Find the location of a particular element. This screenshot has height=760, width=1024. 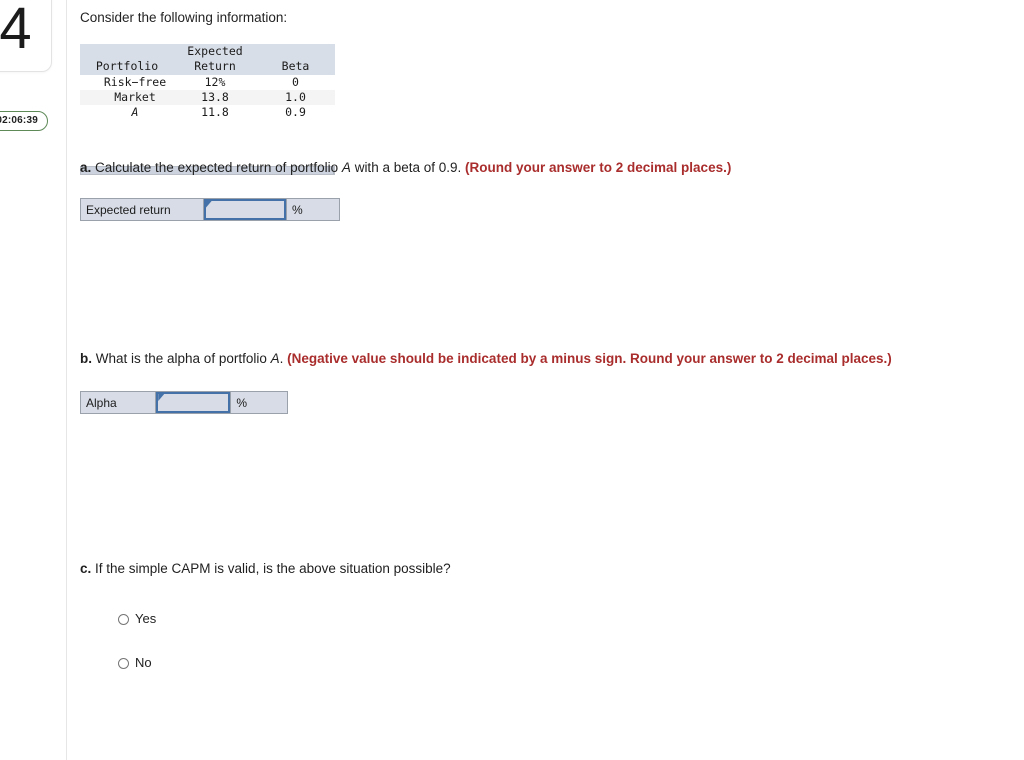

cell-beta: 0.9 is located at coordinates (295, 112).